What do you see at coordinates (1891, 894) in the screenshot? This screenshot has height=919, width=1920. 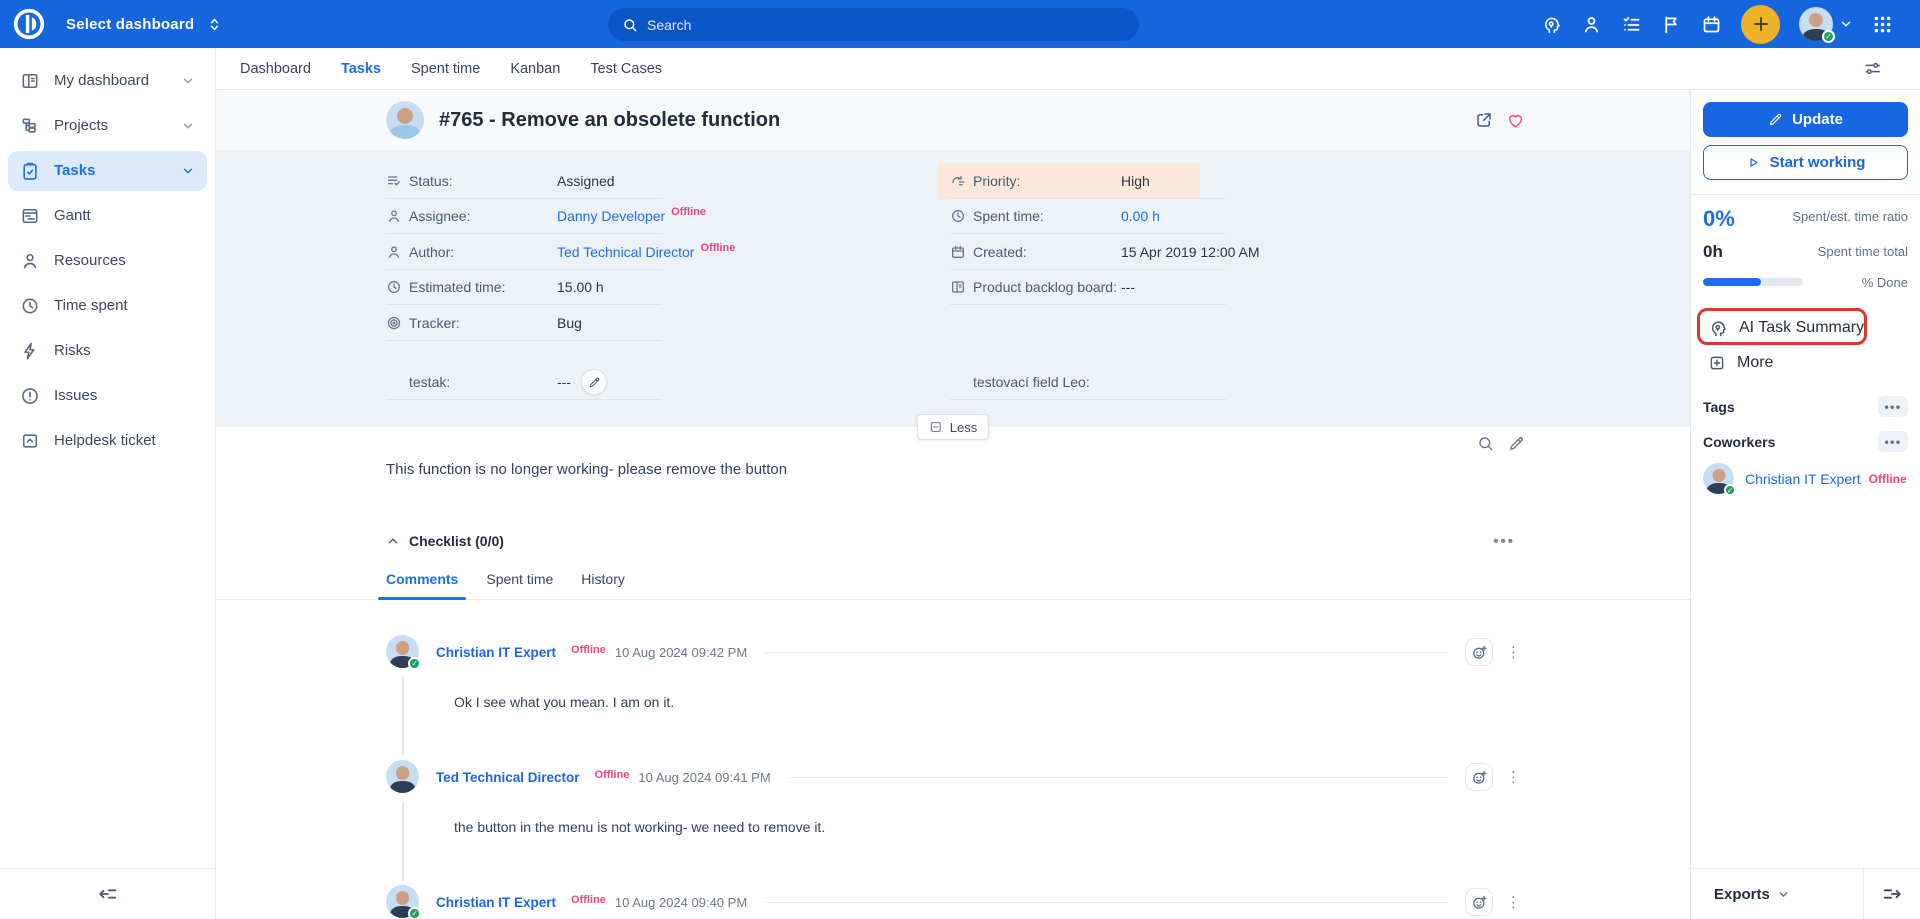 I see `collapse-panel-button` at bounding box center [1891, 894].